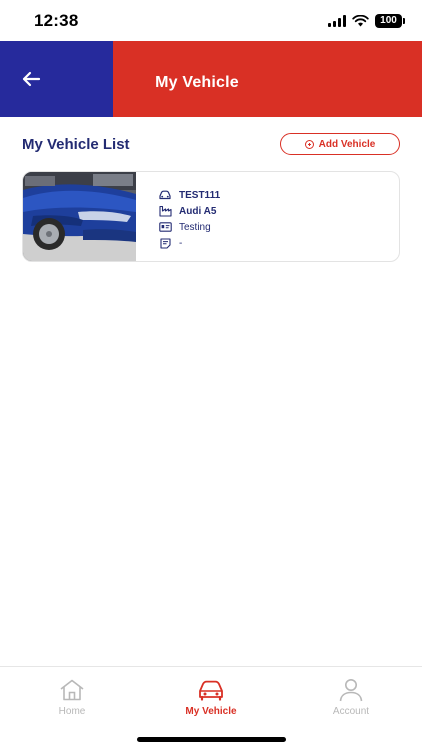 The height and width of the screenshot is (750, 422). What do you see at coordinates (351, 690) in the screenshot?
I see `user-icon` at bounding box center [351, 690].